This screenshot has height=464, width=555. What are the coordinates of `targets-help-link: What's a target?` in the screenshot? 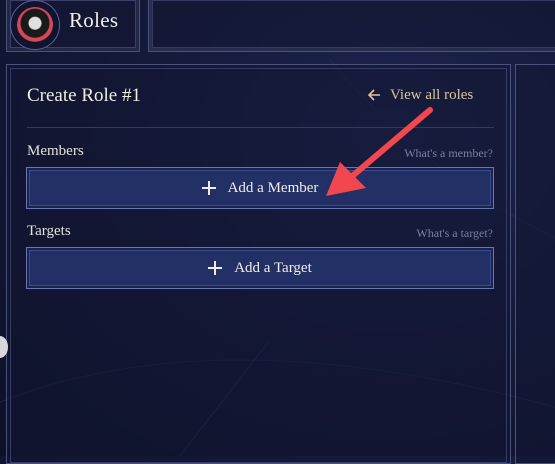 It's located at (454, 233).